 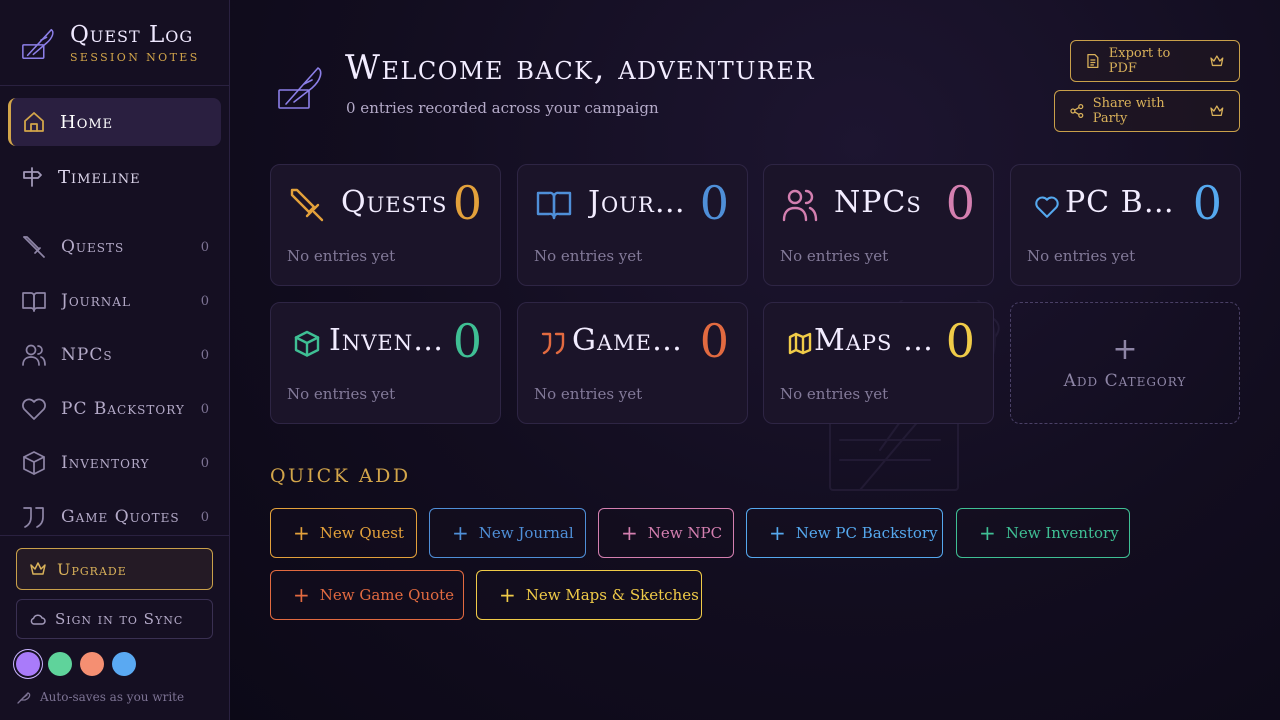 What do you see at coordinates (361, 533) in the screenshot?
I see `quick-add-label: New Quest` at bounding box center [361, 533].